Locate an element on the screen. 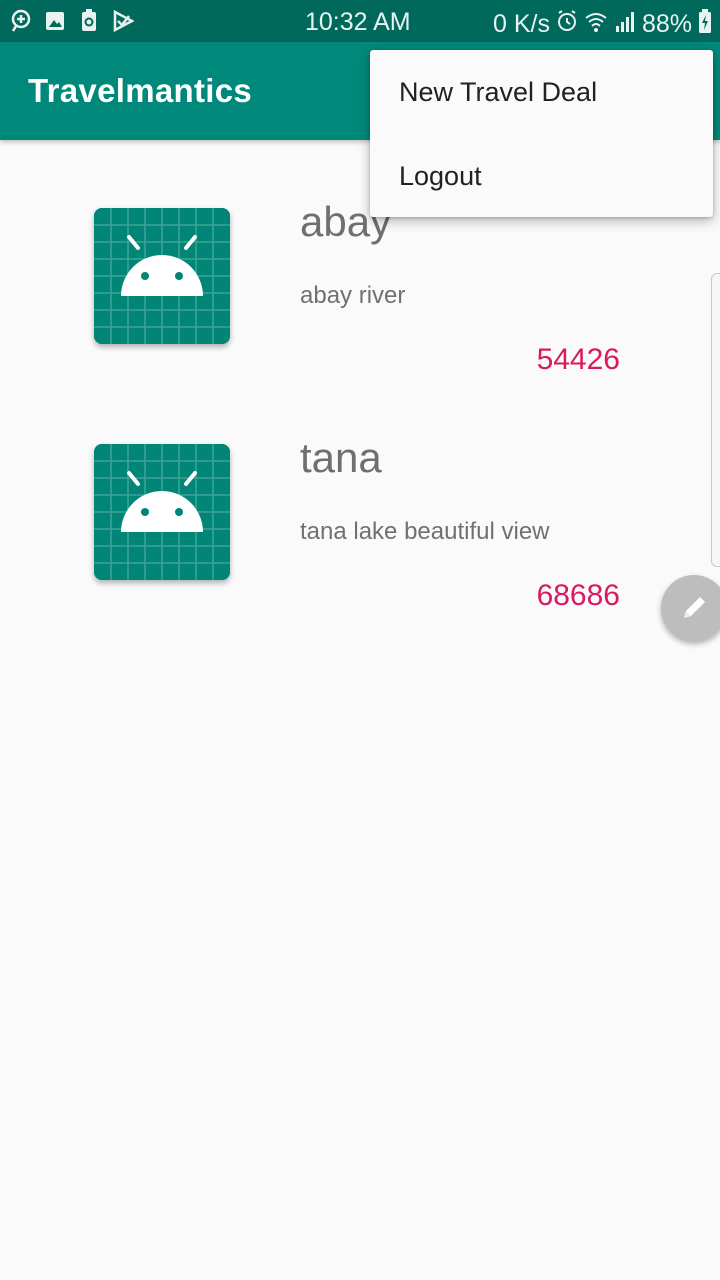 The height and width of the screenshot is (1280, 720). deal-price: 68686 is located at coordinates (578, 595).